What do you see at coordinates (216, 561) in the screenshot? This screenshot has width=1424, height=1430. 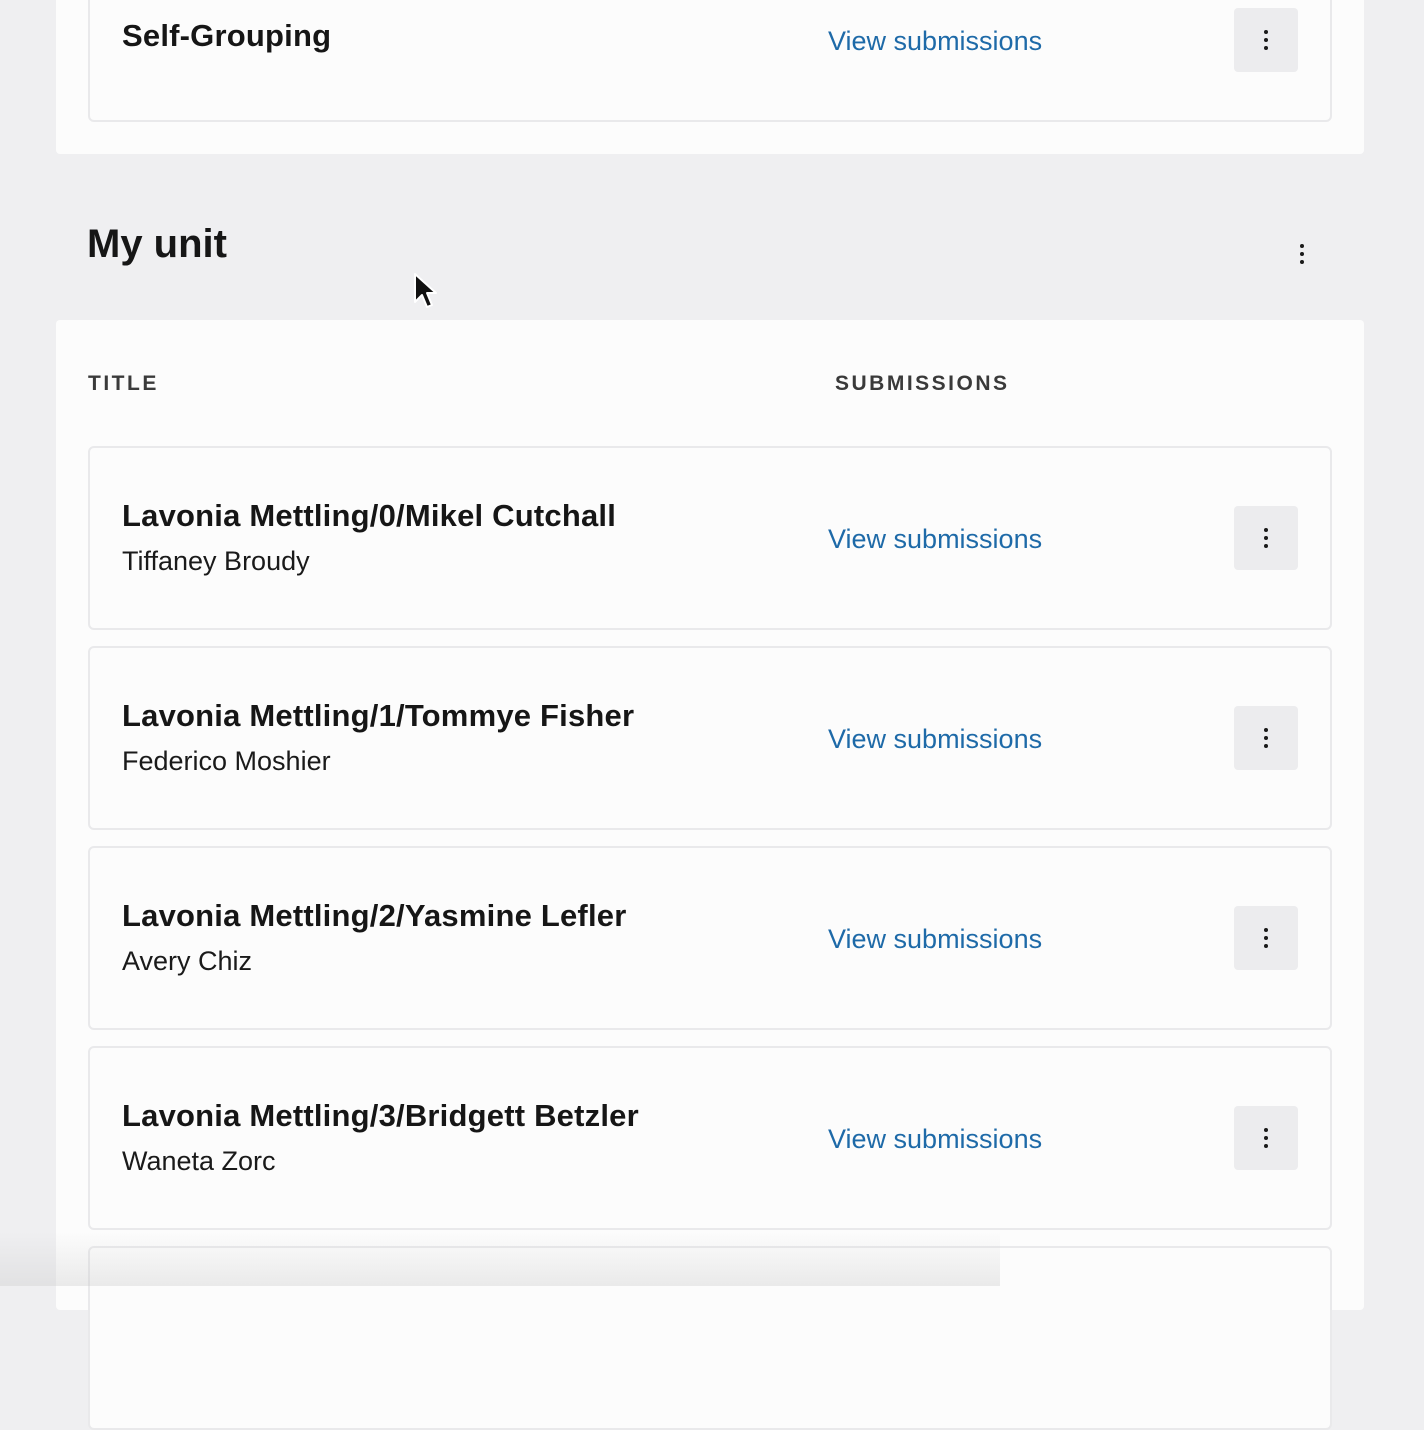 I see `assignment-subtitle: Tiffaney Broudy` at bounding box center [216, 561].